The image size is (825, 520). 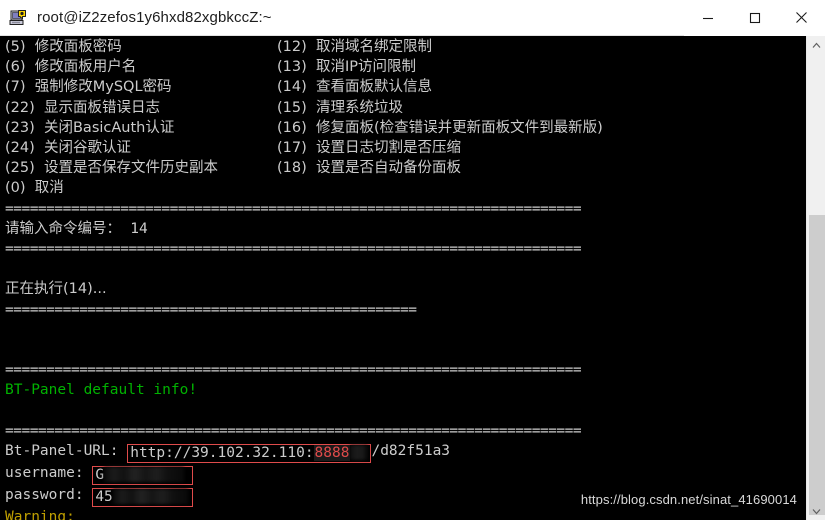 I want to click on window-titlebar: root@iZ2zefos1y6hxd82xgbkccZ:~, so click(x=412, y=18).